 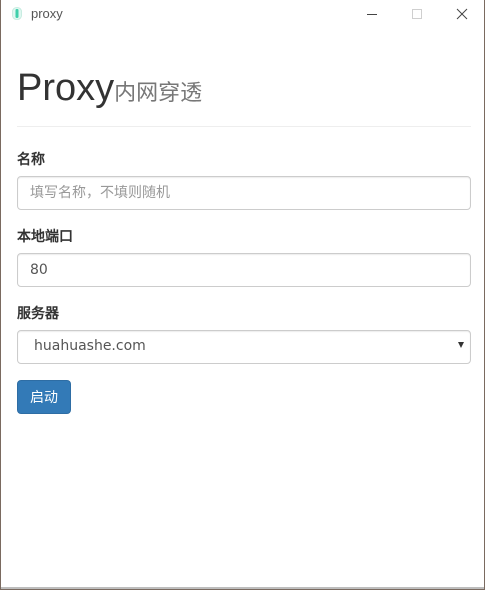 What do you see at coordinates (244, 270) in the screenshot?
I see `local-port-input` at bounding box center [244, 270].